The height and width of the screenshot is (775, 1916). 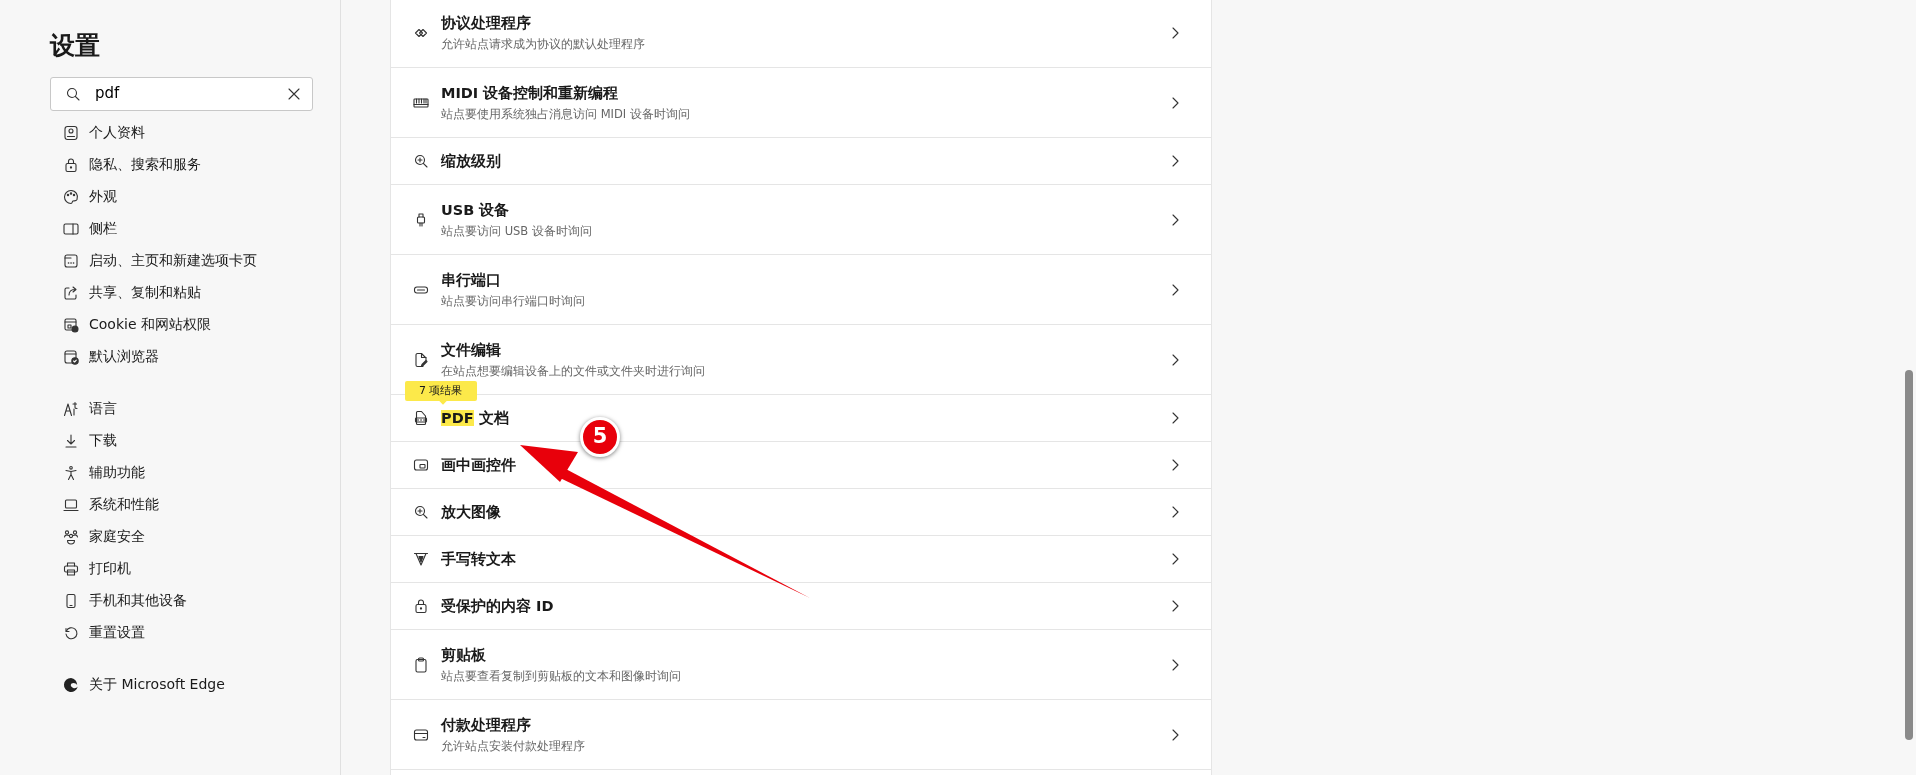 What do you see at coordinates (471, 512) in the screenshot?
I see `row-title: 放大图像` at bounding box center [471, 512].